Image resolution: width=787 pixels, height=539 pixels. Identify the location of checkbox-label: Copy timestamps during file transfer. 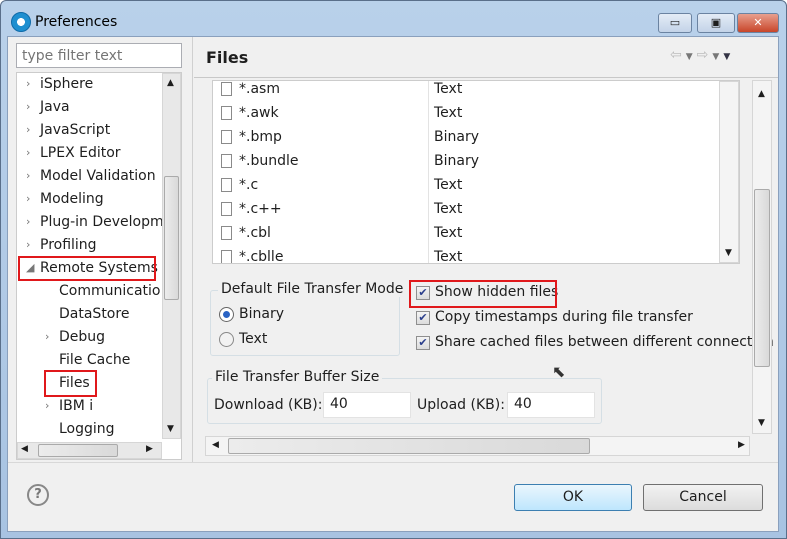
(564, 317).